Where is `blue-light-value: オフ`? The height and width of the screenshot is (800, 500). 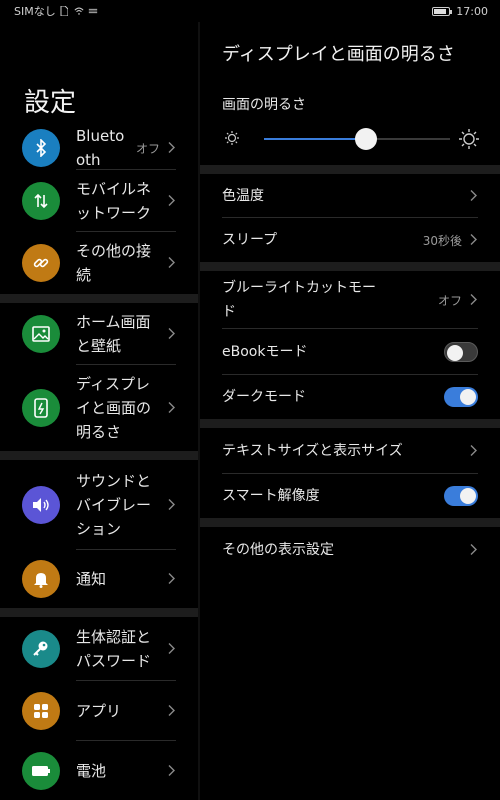 blue-light-value: オフ is located at coordinates (449, 300).